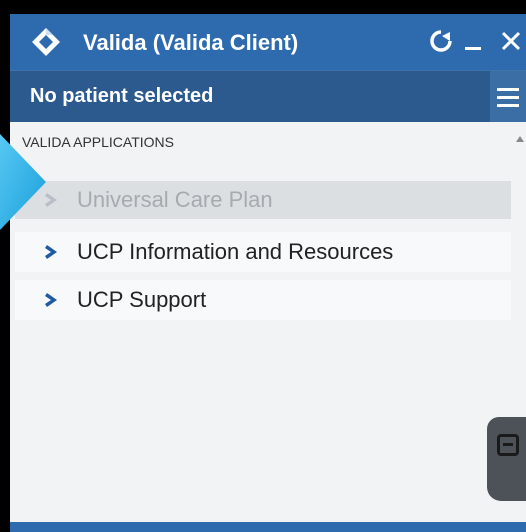 The height and width of the screenshot is (532, 526). I want to click on collapse-side-tab, so click(506, 459).